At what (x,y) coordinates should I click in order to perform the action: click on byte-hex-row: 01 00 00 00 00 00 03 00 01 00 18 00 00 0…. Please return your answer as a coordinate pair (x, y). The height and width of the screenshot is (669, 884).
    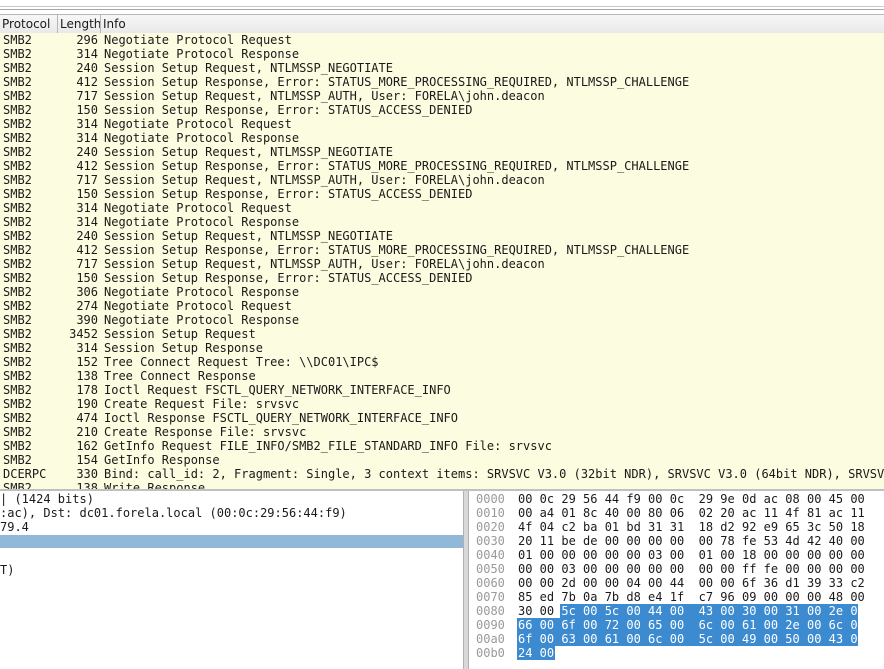
    Looking at the image, I should click on (691, 555).